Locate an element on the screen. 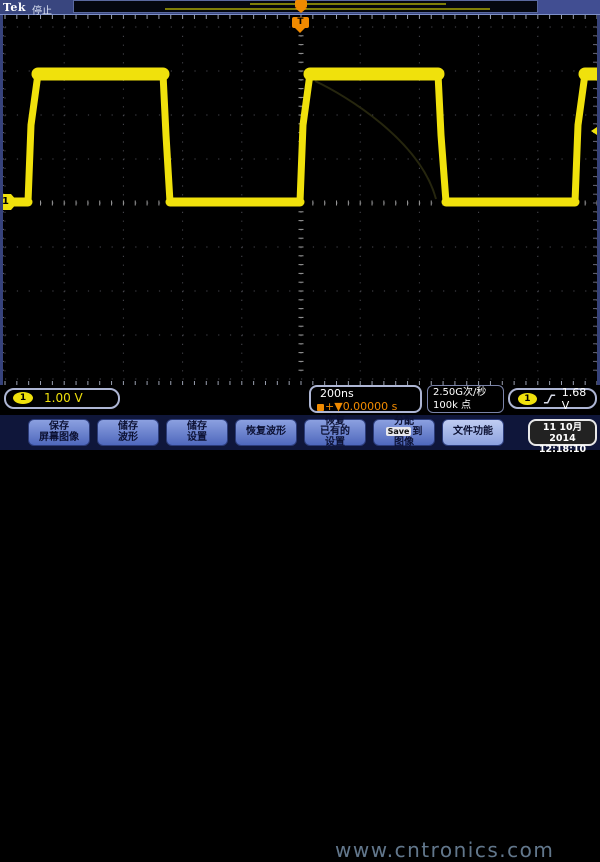 Image resolution: width=600 pixels, height=862 pixels. softkey-save-waveform: 储存 波形 is located at coordinates (128, 432).